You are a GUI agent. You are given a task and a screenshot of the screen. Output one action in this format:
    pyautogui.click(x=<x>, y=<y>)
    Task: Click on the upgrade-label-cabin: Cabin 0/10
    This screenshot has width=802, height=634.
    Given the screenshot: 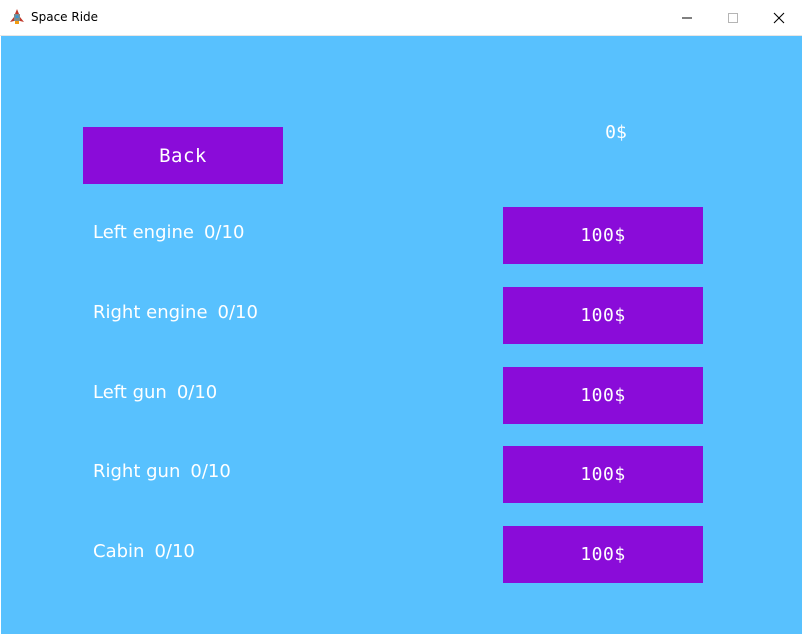 What is the action you would take?
    pyautogui.click(x=144, y=551)
    